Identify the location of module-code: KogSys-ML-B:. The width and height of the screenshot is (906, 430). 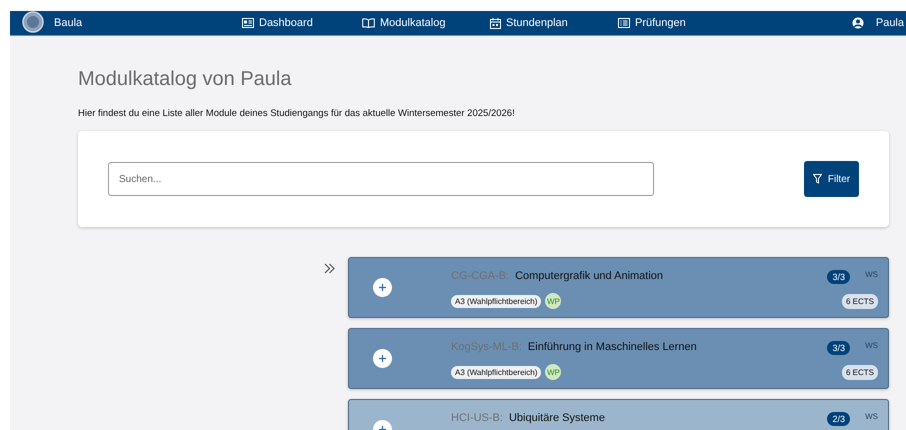
(486, 346).